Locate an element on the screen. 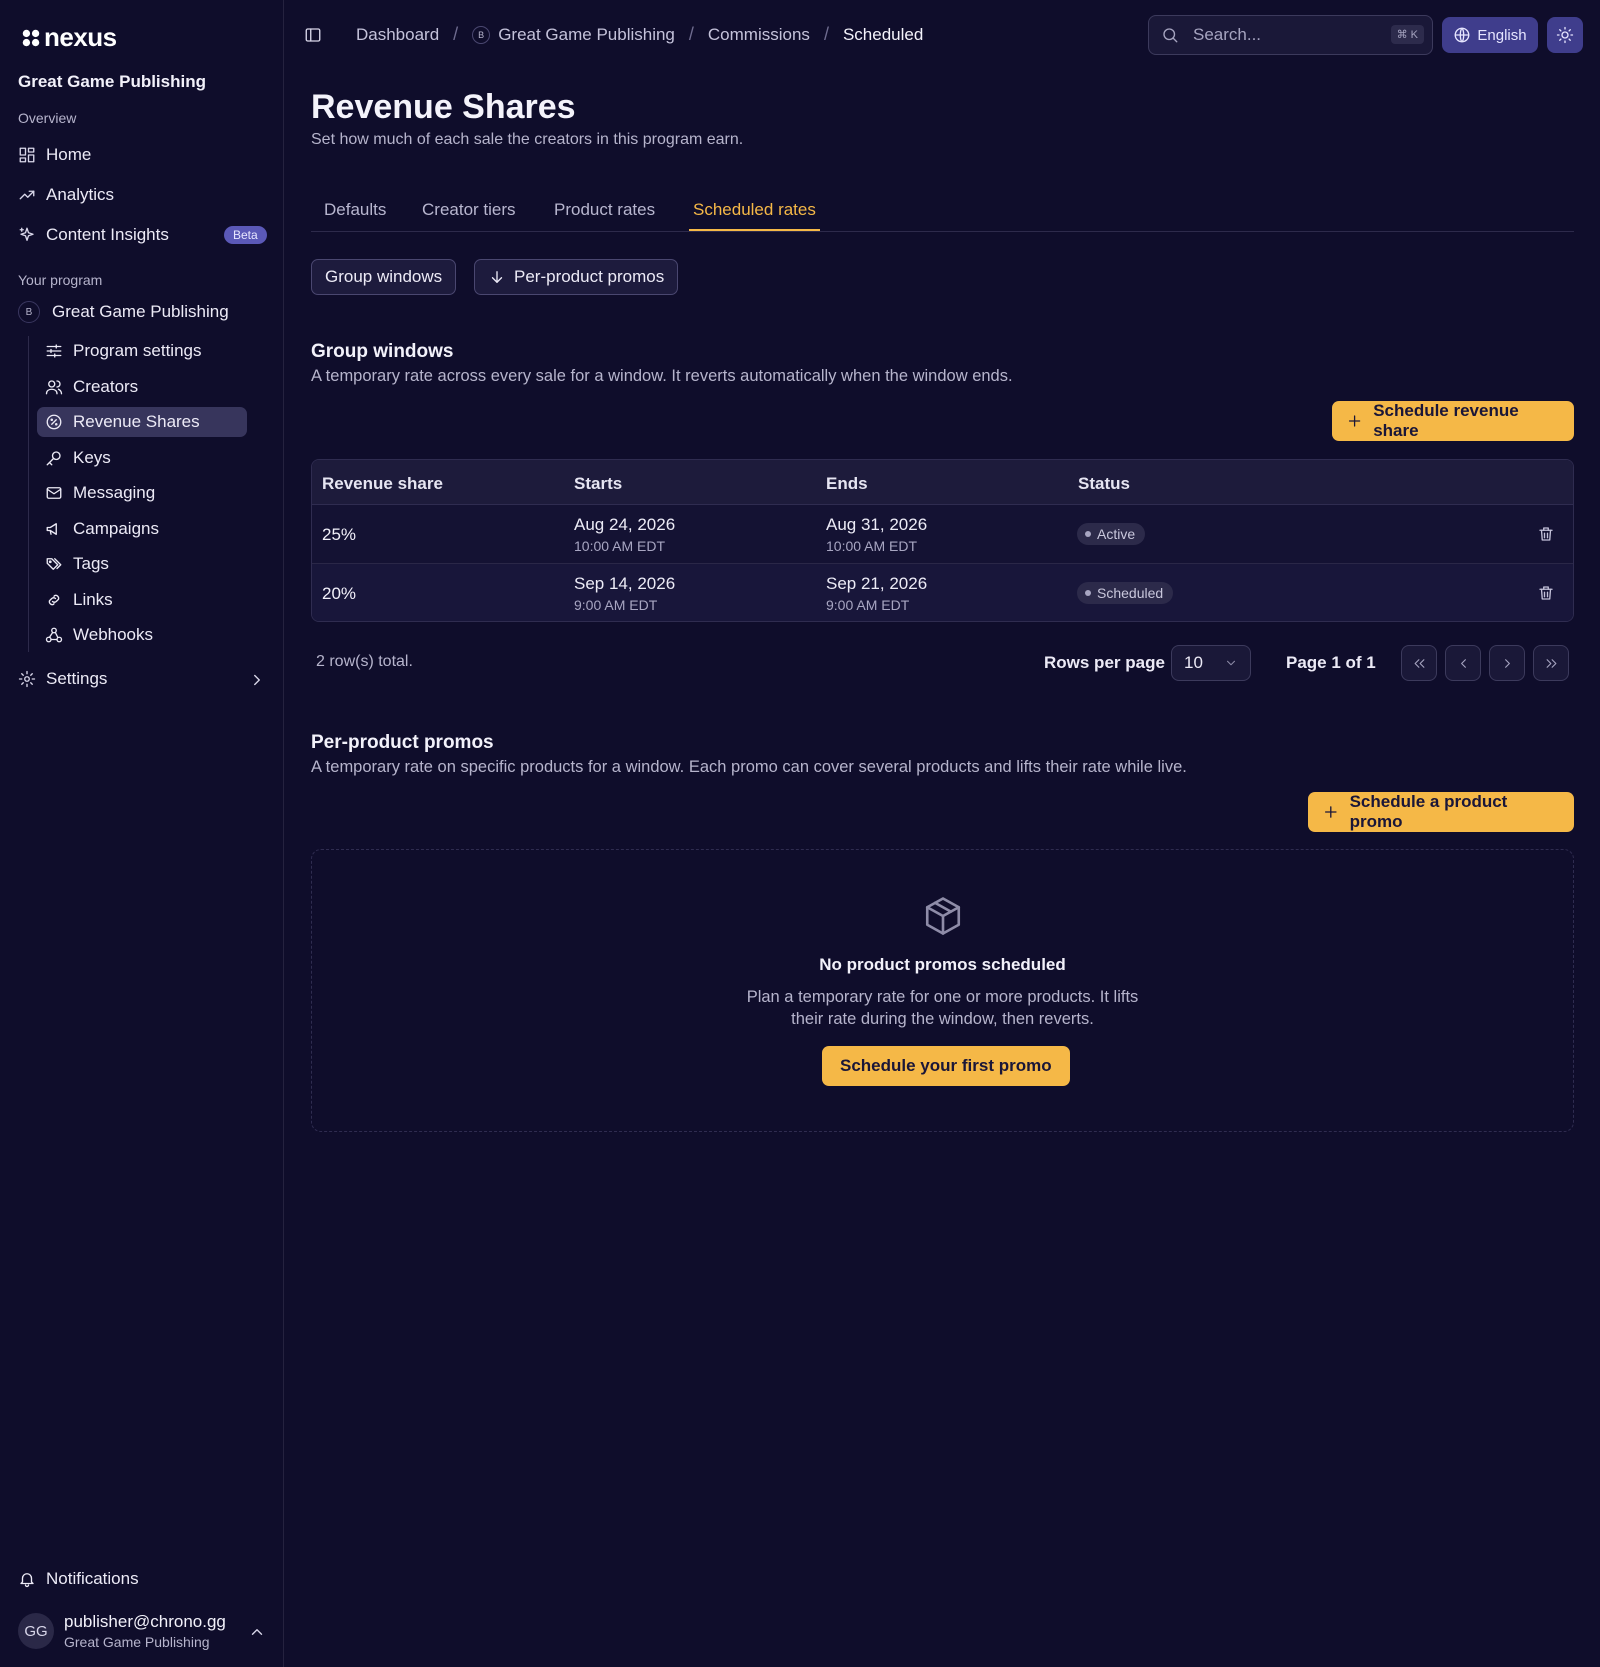  sidebar-item-content-insights: Content Insights is located at coordinates (93, 235).